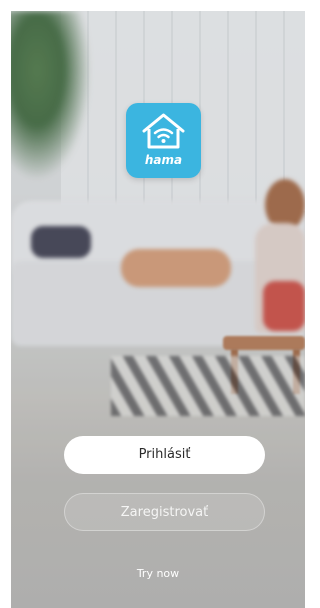  What do you see at coordinates (164, 455) in the screenshot?
I see `login-button: Prihlásiť` at bounding box center [164, 455].